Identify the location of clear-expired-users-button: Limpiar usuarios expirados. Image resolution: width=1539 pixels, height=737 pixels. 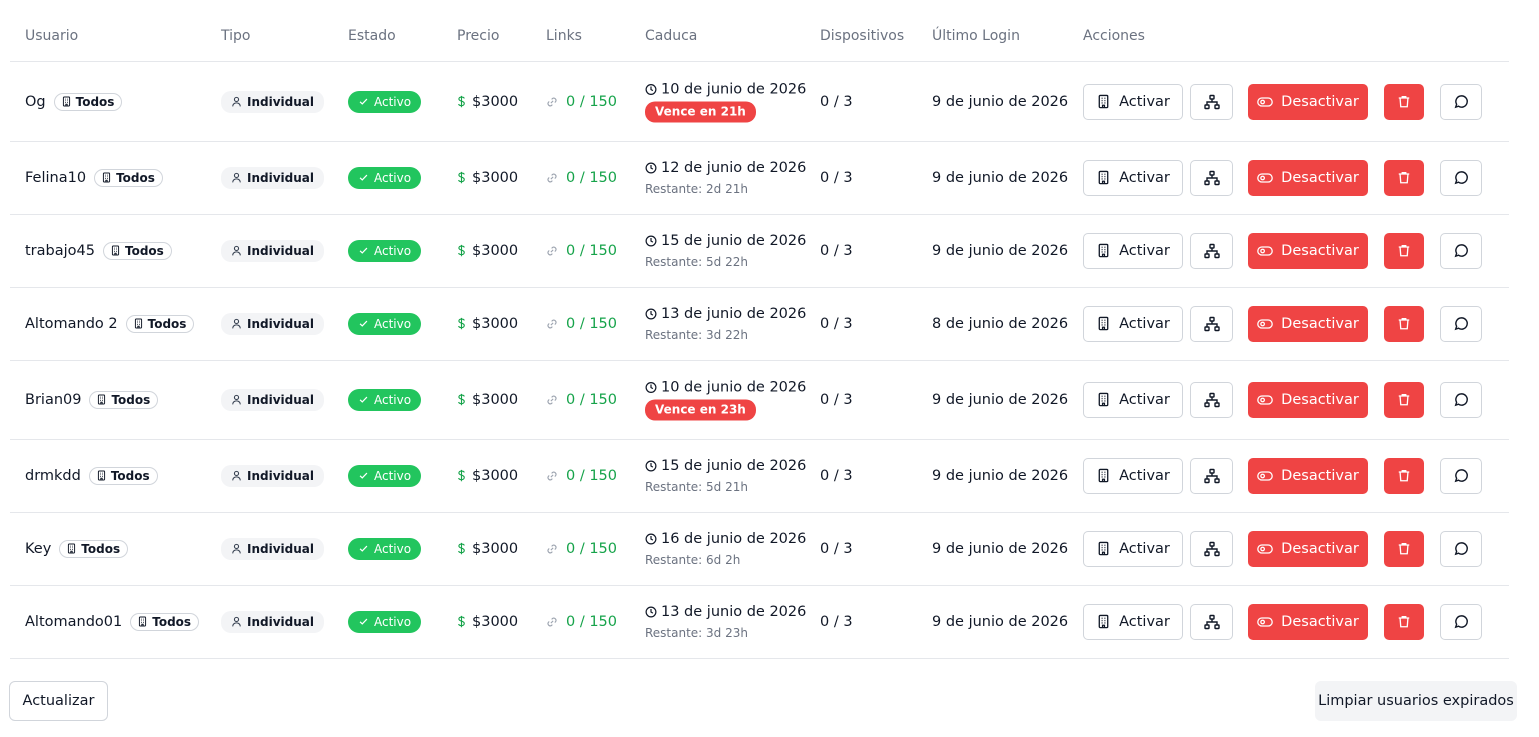
(1416, 701).